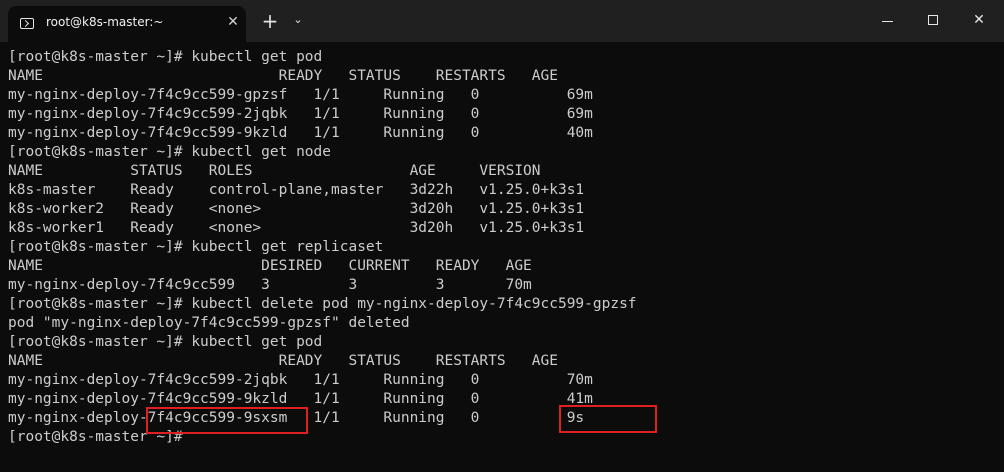  What do you see at coordinates (608, 419) in the screenshot?
I see `highlight-box-pod-age` at bounding box center [608, 419].